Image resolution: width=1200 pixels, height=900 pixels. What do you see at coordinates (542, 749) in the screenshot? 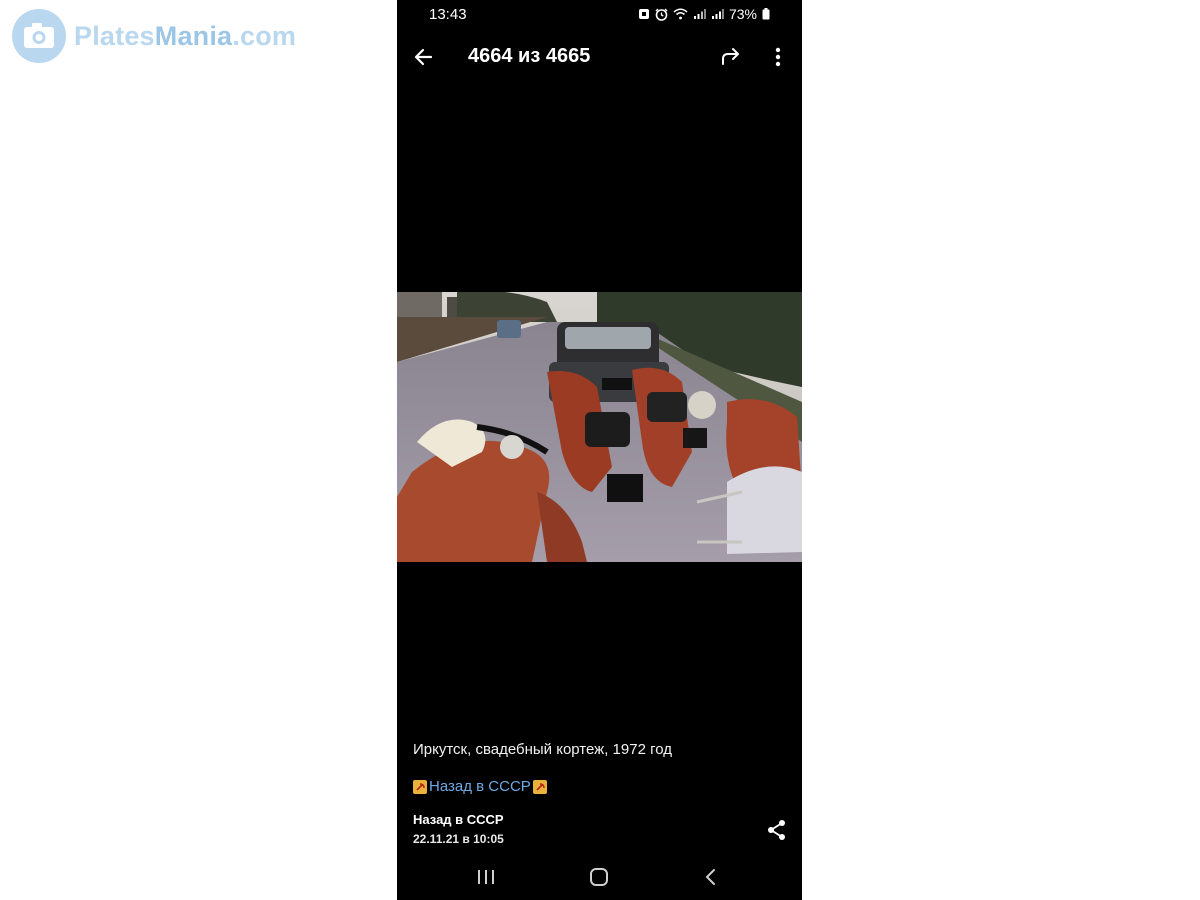
I see `post-caption: Иркутск, свадебный кортеж, 1972 год` at bounding box center [542, 749].